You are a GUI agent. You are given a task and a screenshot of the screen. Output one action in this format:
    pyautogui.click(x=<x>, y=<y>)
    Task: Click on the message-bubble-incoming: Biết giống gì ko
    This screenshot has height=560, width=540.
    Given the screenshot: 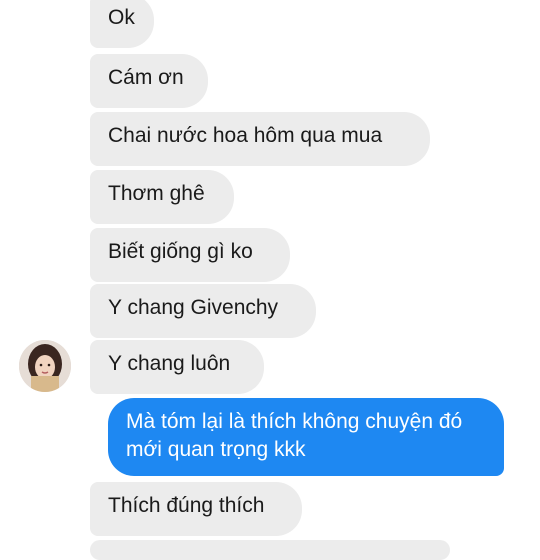 What is the action you would take?
    pyautogui.click(x=190, y=255)
    